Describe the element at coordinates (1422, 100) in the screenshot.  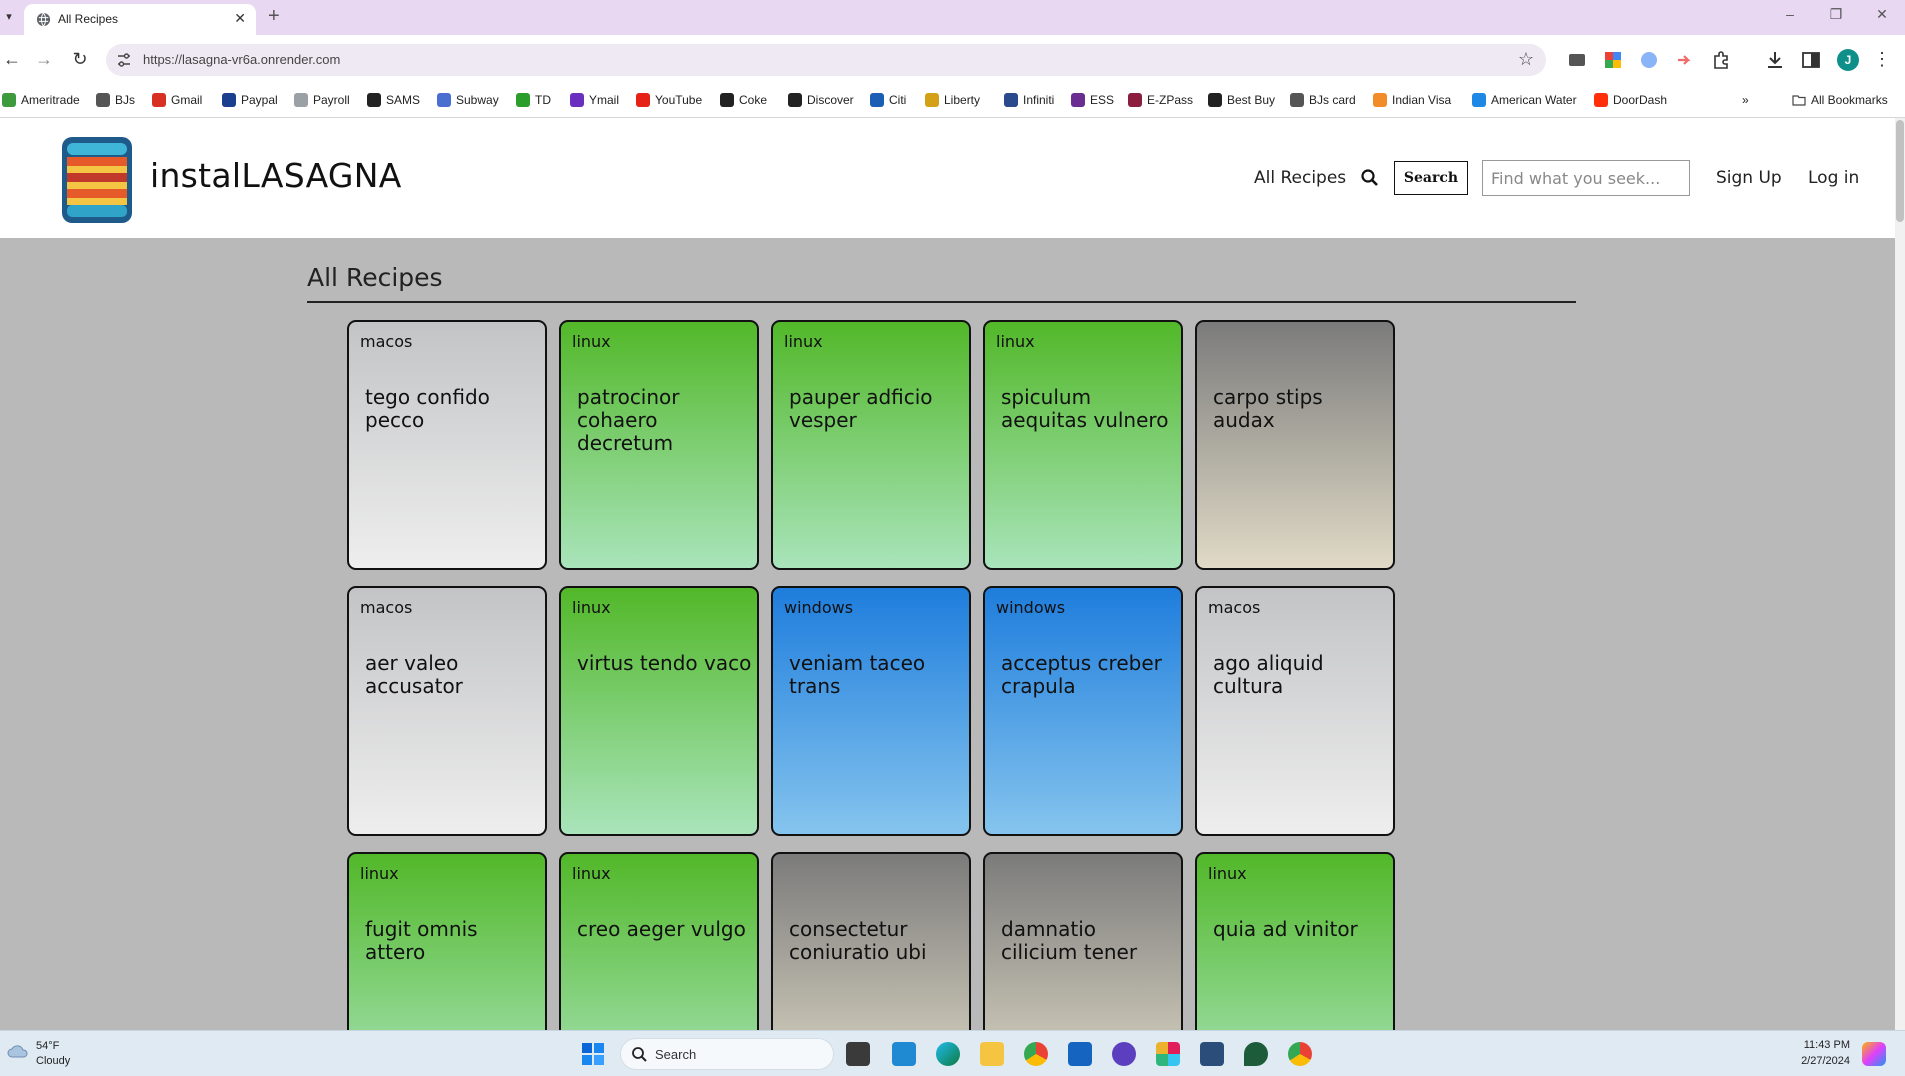
I see `bookmark-label: Indian Visa` at that location.